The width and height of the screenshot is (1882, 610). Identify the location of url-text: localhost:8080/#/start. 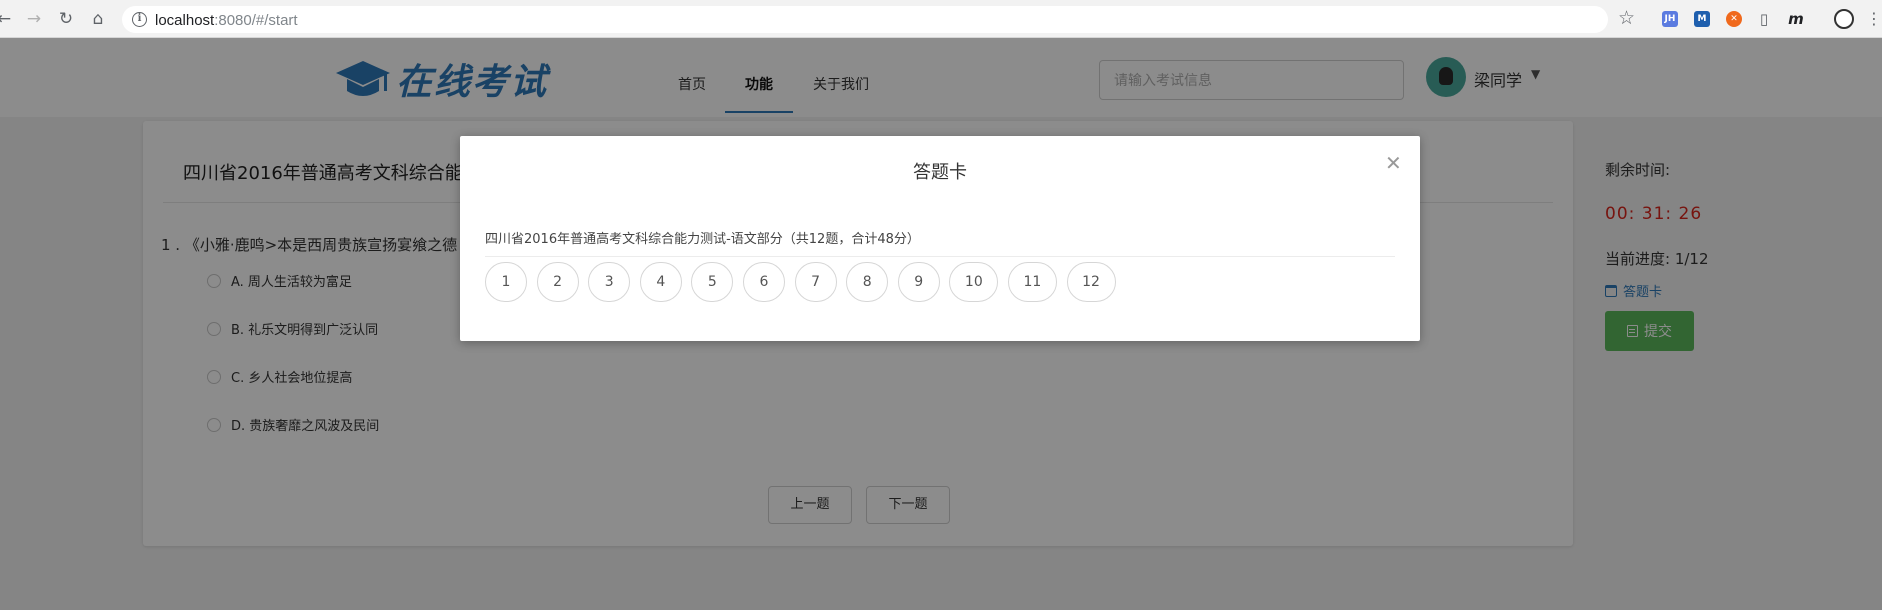
(226, 20).